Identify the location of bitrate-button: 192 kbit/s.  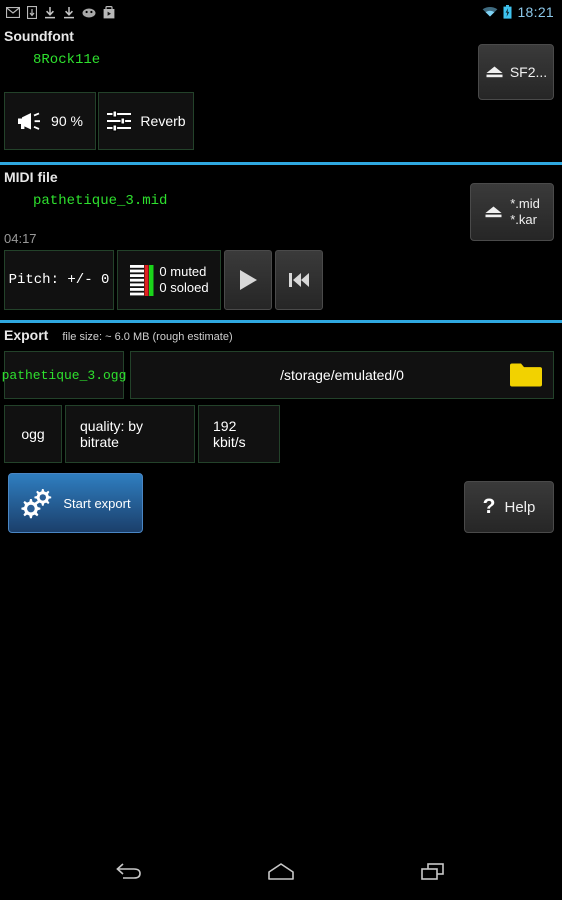
(239, 434).